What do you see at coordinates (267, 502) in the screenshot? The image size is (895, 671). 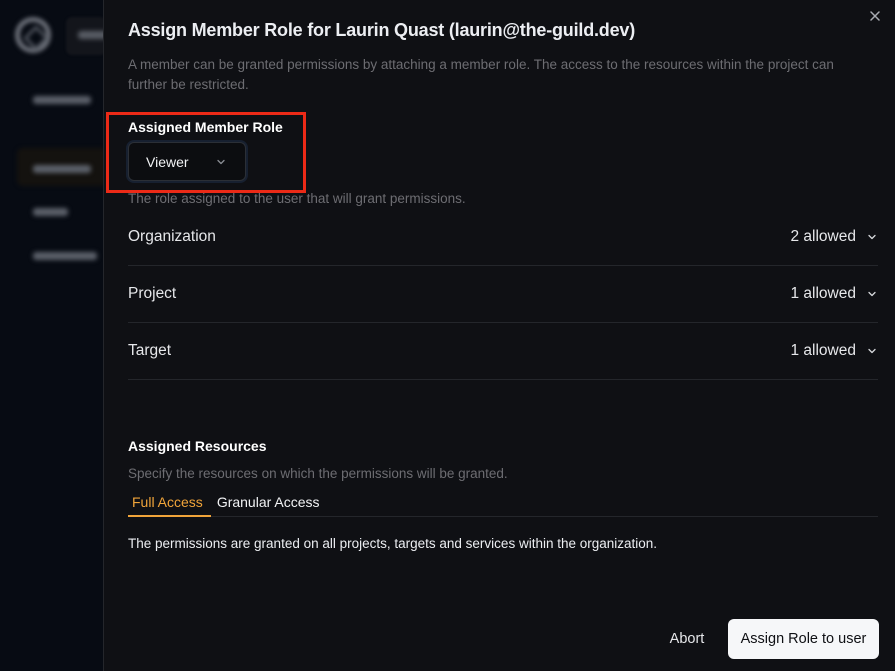 I see `tab-granular-access: Granular Access` at bounding box center [267, 502].